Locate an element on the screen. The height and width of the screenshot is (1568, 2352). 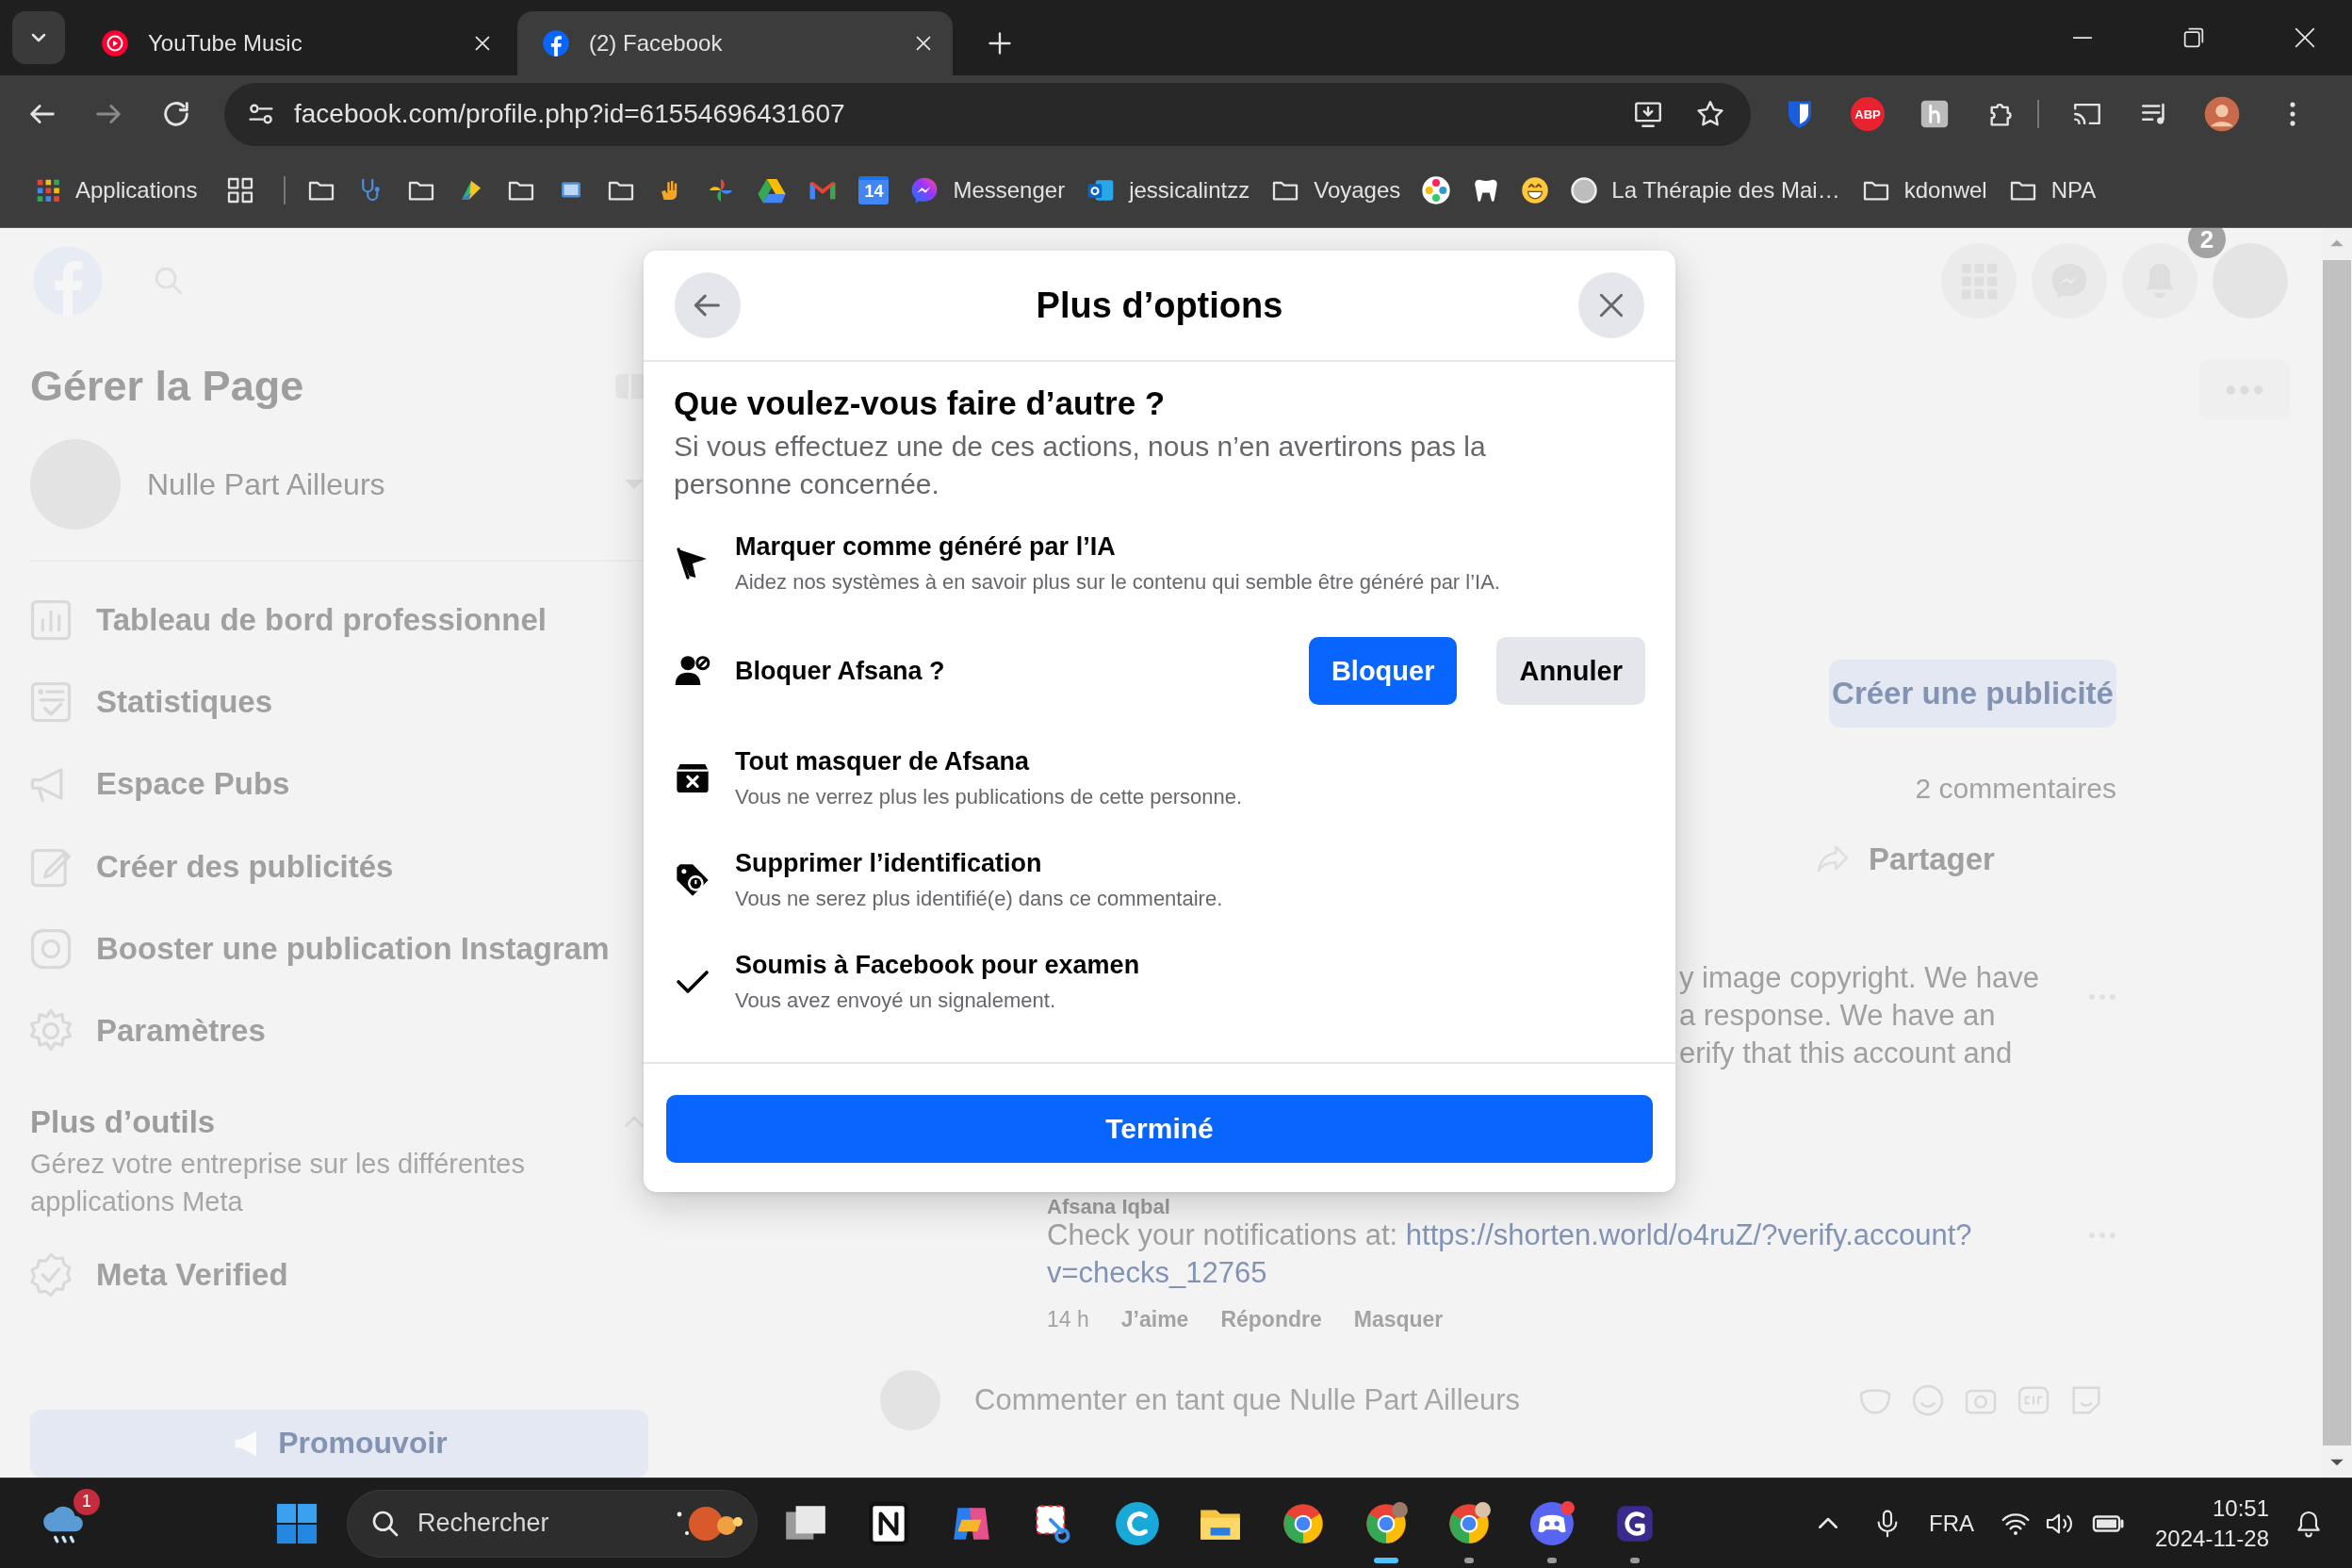
comment-time: 14 h is located at coordinates (1068, 1320).